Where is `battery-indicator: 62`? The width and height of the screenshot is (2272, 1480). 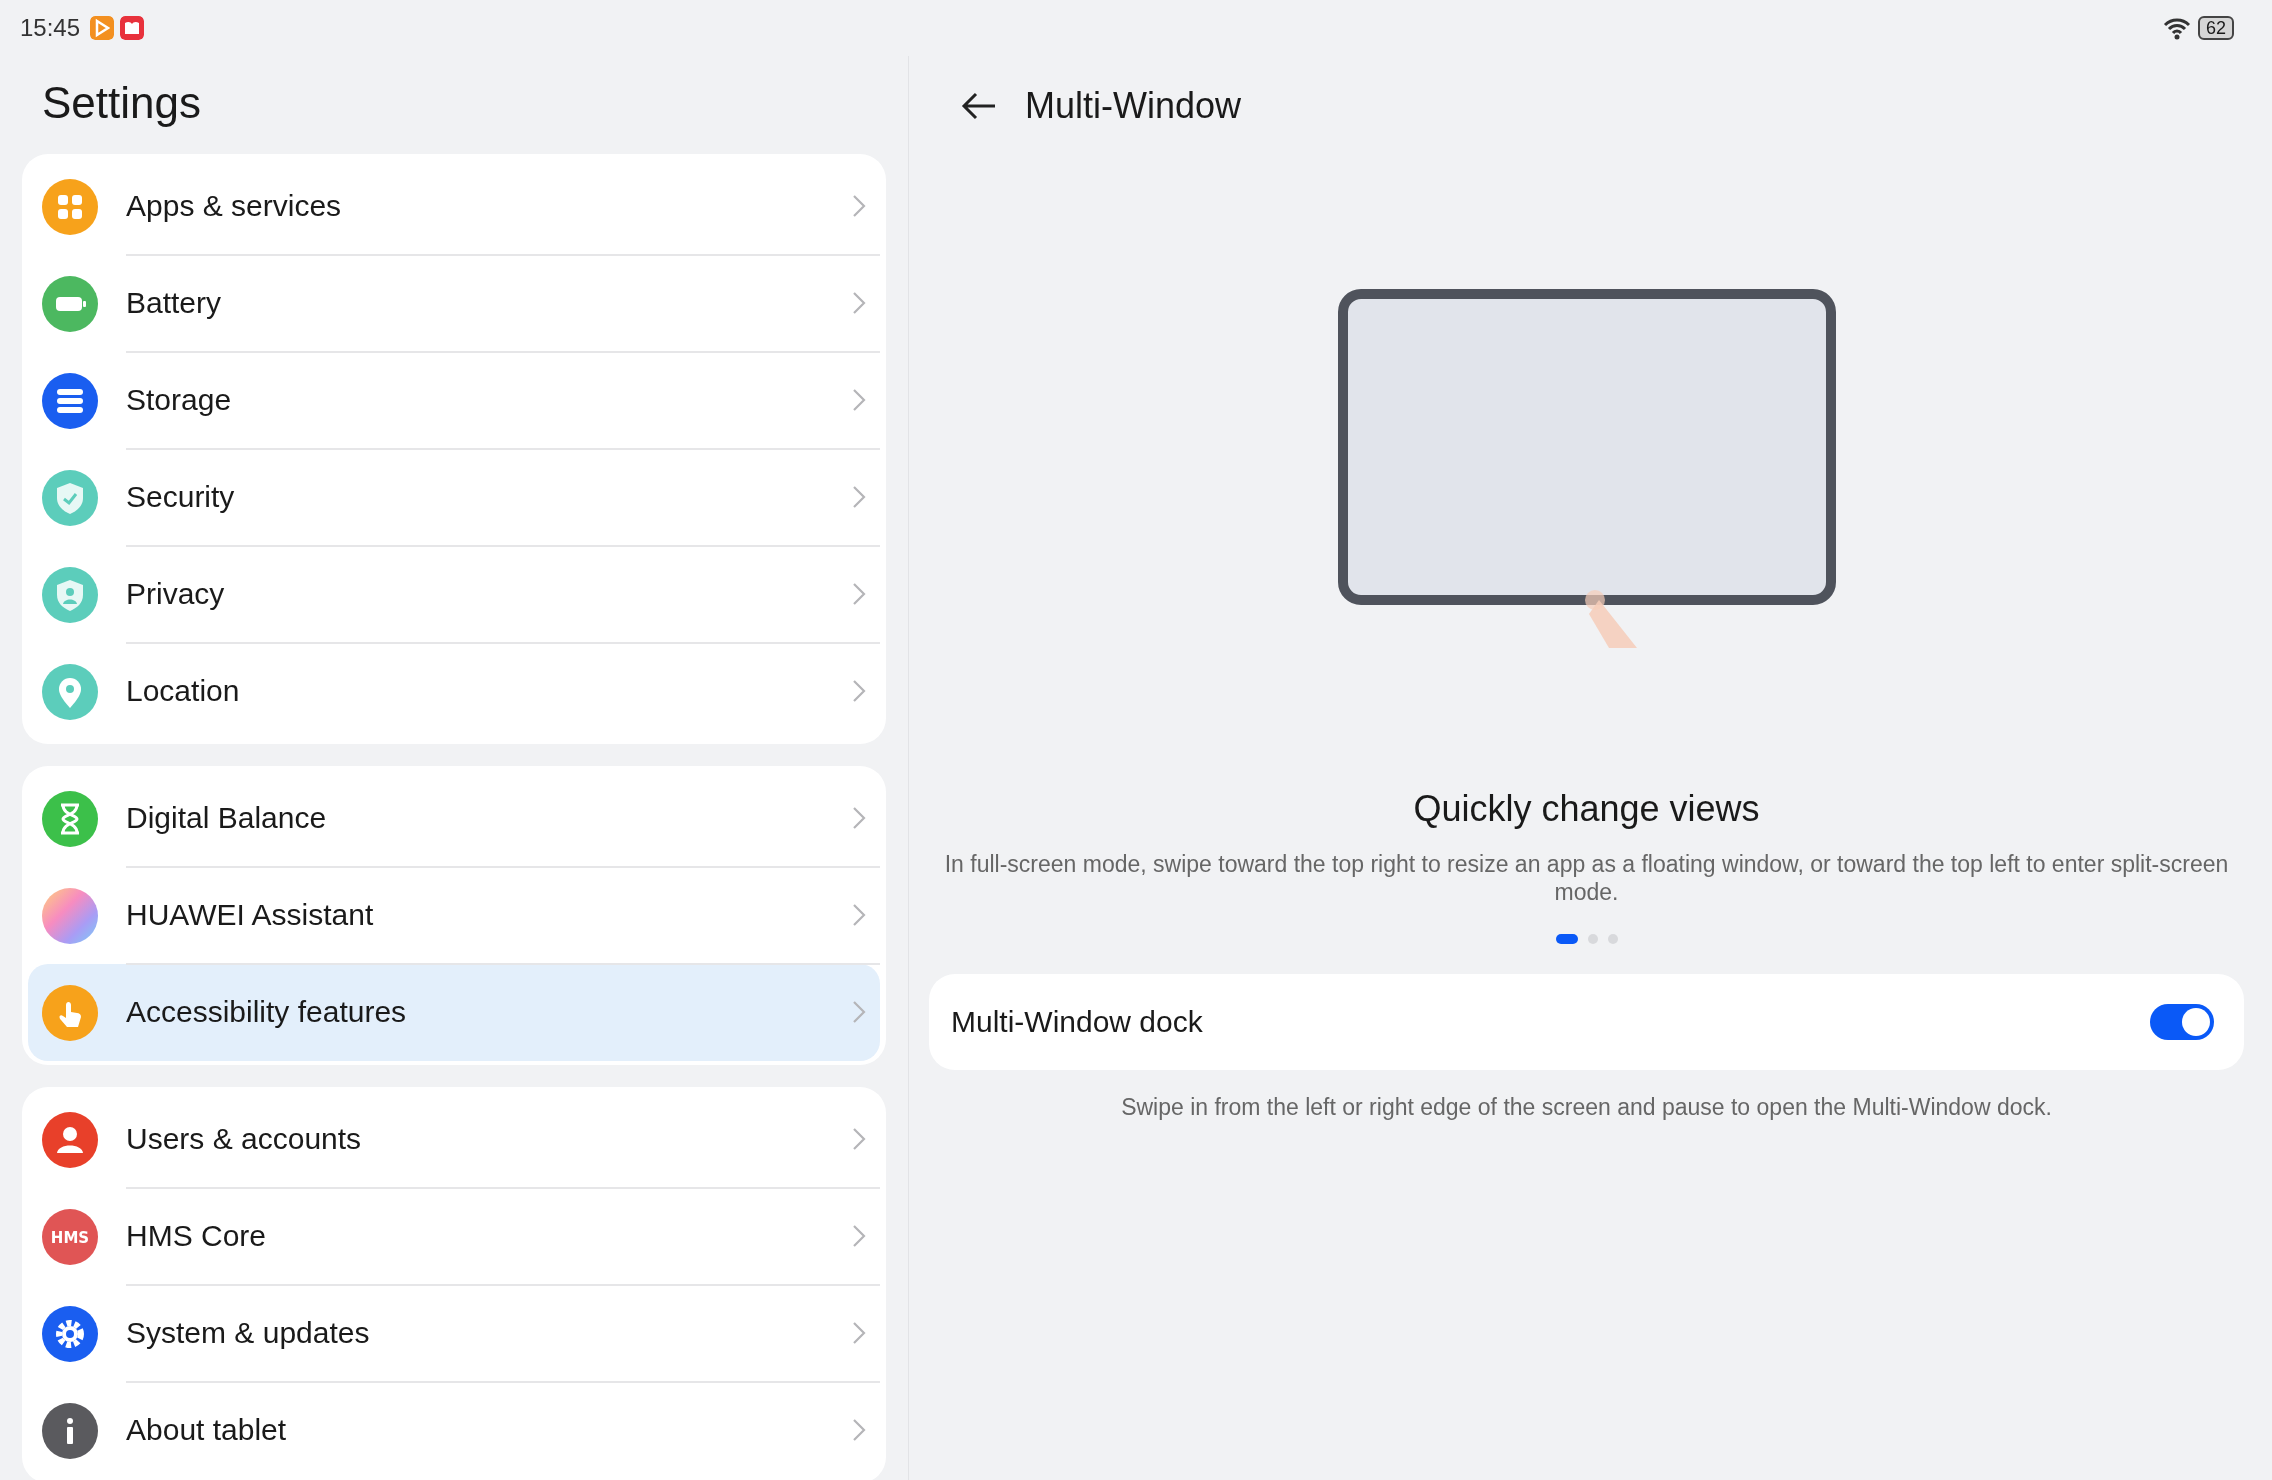
battery-indicator: 62 is located at coordinates (2215, 28).